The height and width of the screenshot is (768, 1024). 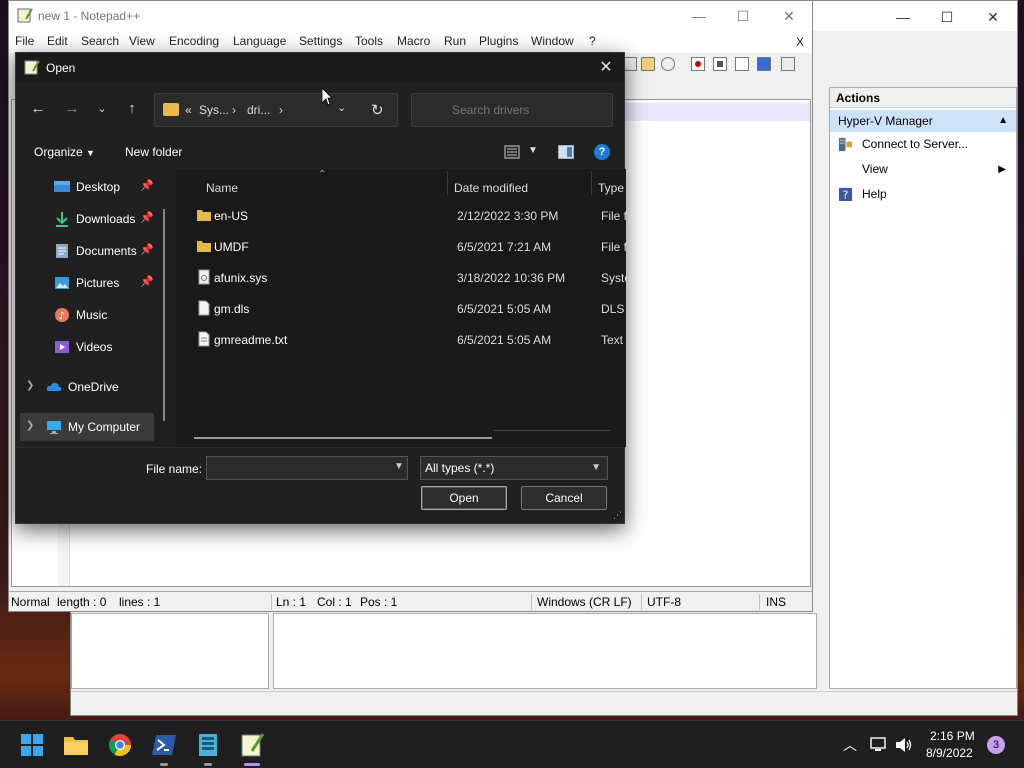 What do you see at coordinates (407, 308) in the screenshot?
I see `file-row: gm.dls 6/5/2021 5:05 AM DLS File` at bounding box center [407, 308].